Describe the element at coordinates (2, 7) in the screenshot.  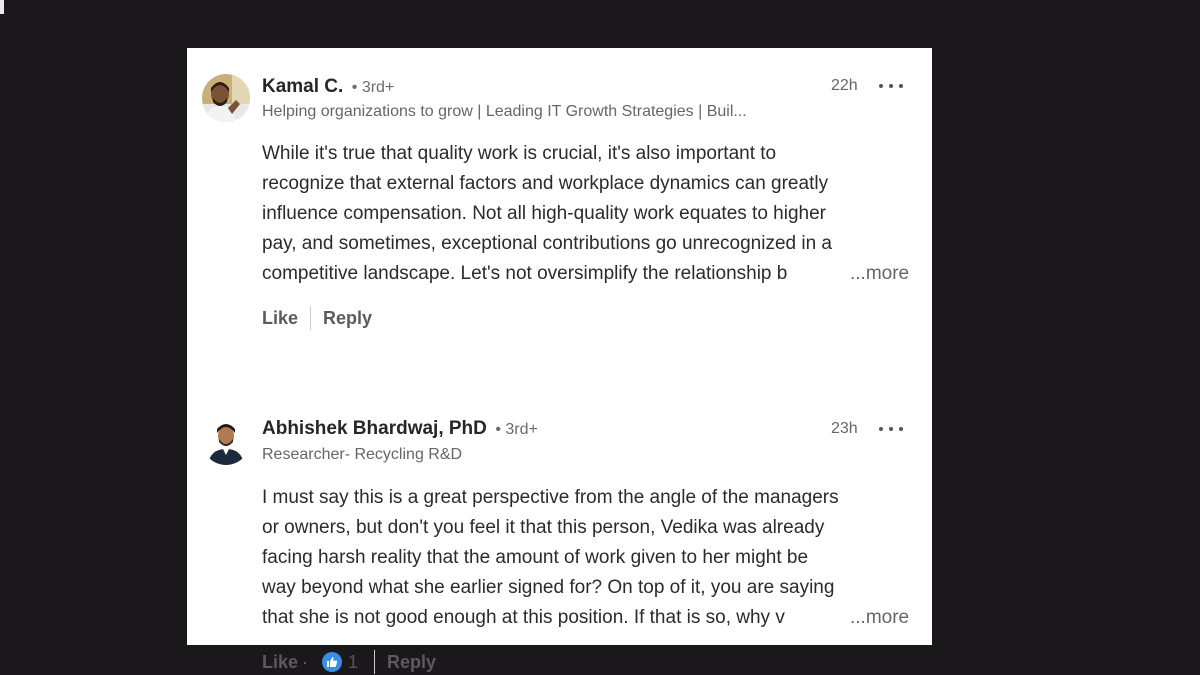
I see `window-corner-mark` at that location.